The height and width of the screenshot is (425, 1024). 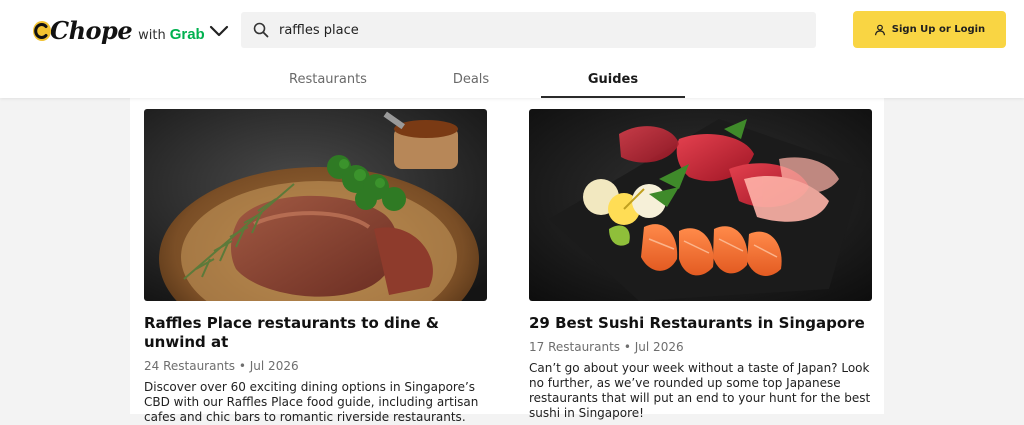 I want to click on logo-partner-text: Grab, so click(x=187, y=34).